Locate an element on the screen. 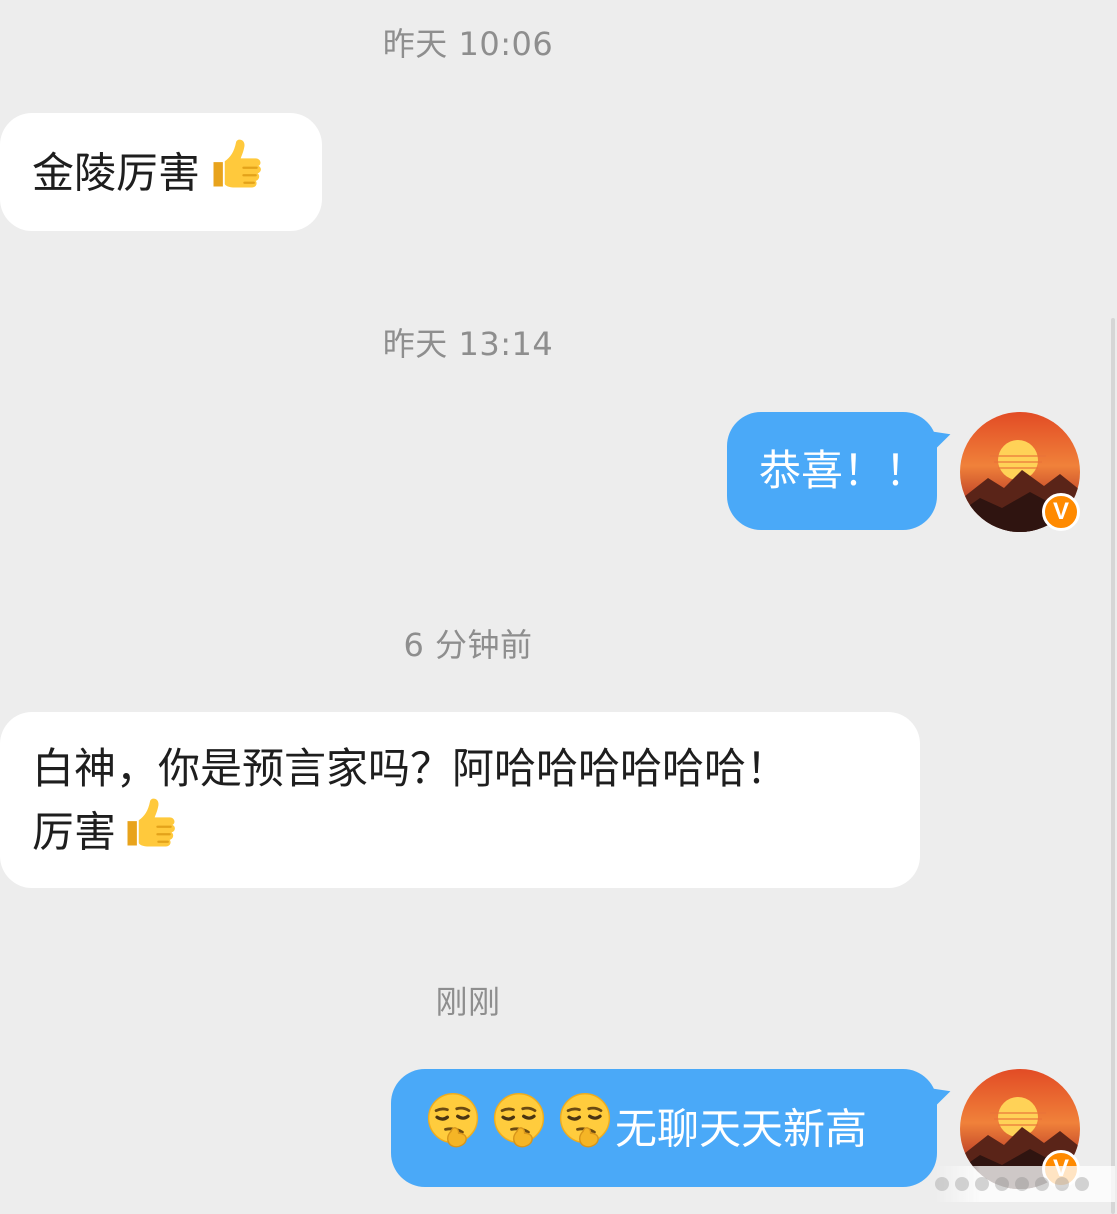  message-text-line: 厉害 is located at coordinates (74, 832).